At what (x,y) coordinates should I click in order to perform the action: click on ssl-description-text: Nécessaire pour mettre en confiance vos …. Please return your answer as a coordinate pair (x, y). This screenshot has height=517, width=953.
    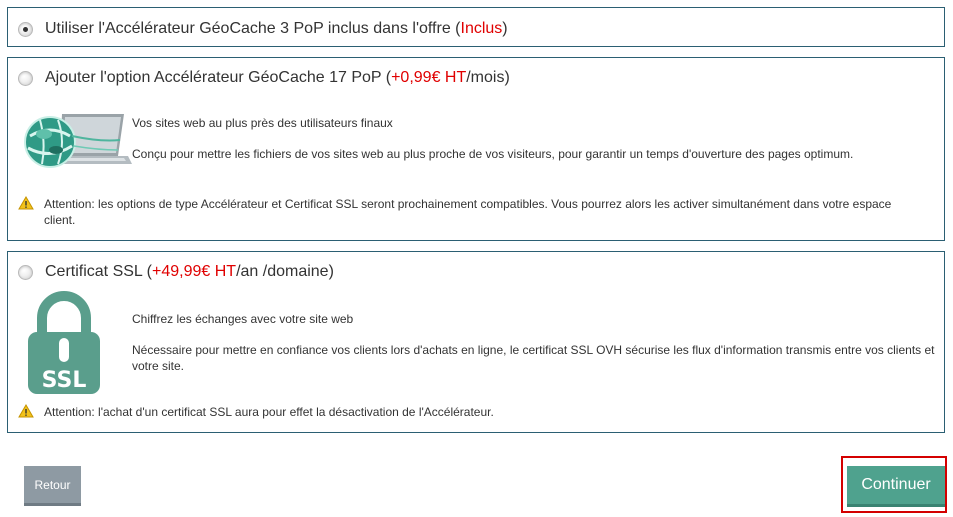
    Looking at the image, I should click on (533, 358).